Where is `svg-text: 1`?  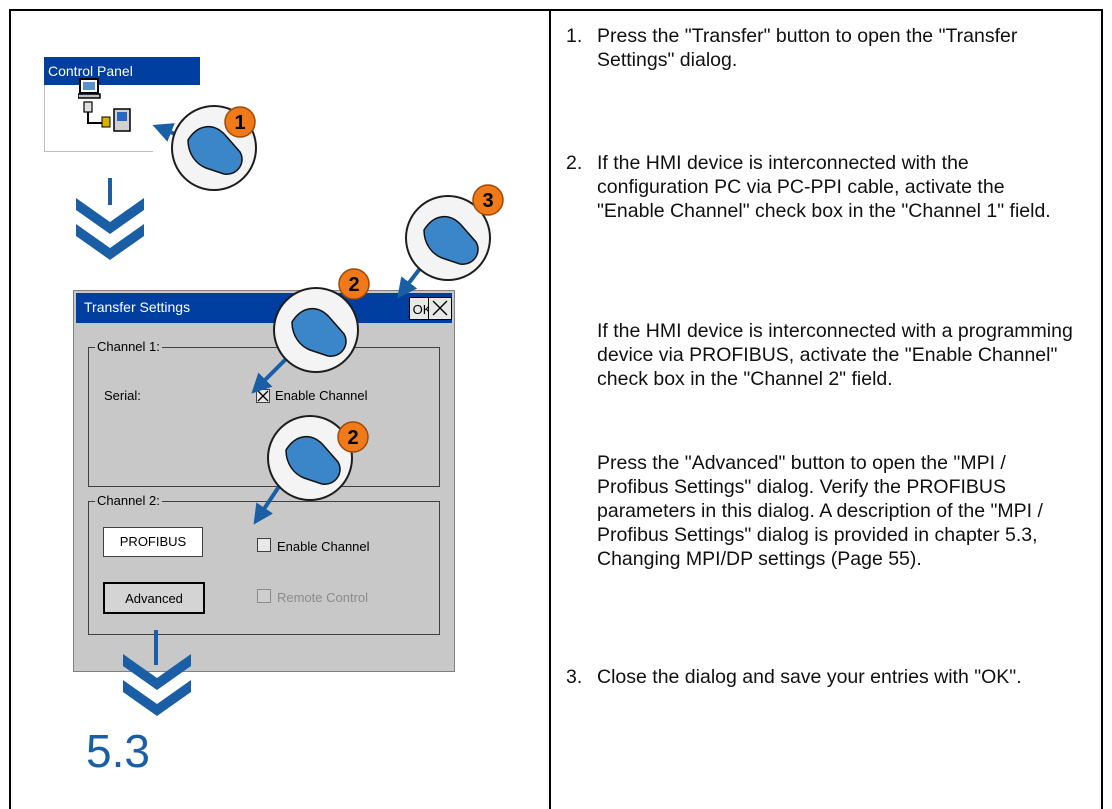 svg-text: 1 is located at coordinates (239, 123).